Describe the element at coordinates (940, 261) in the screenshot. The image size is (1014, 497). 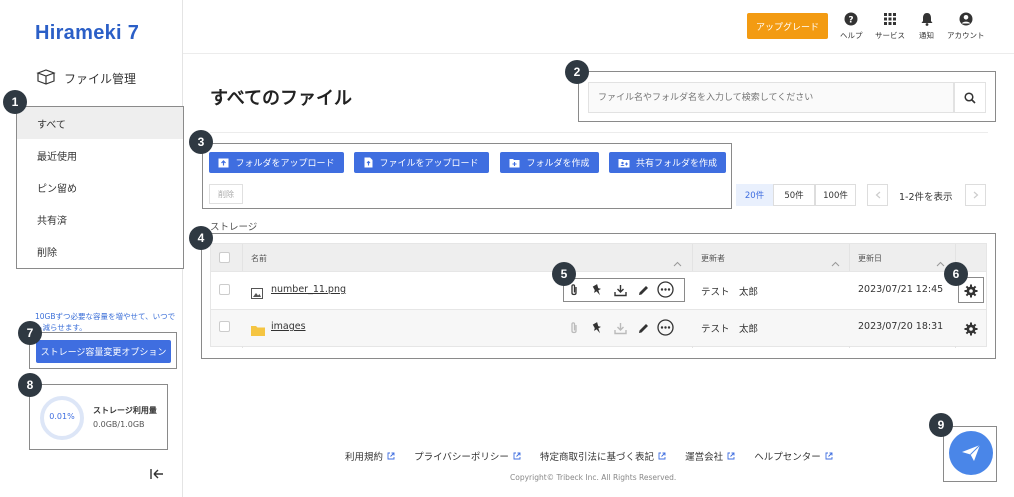
I see `sort-updated-icon` at that location.